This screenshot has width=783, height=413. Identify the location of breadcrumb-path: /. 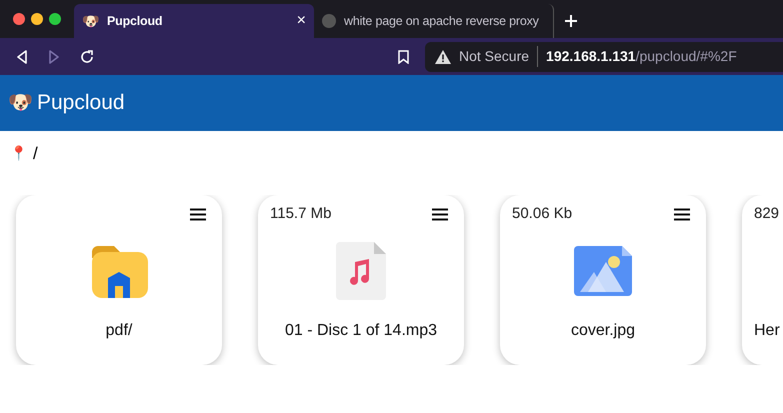
(35, 153).